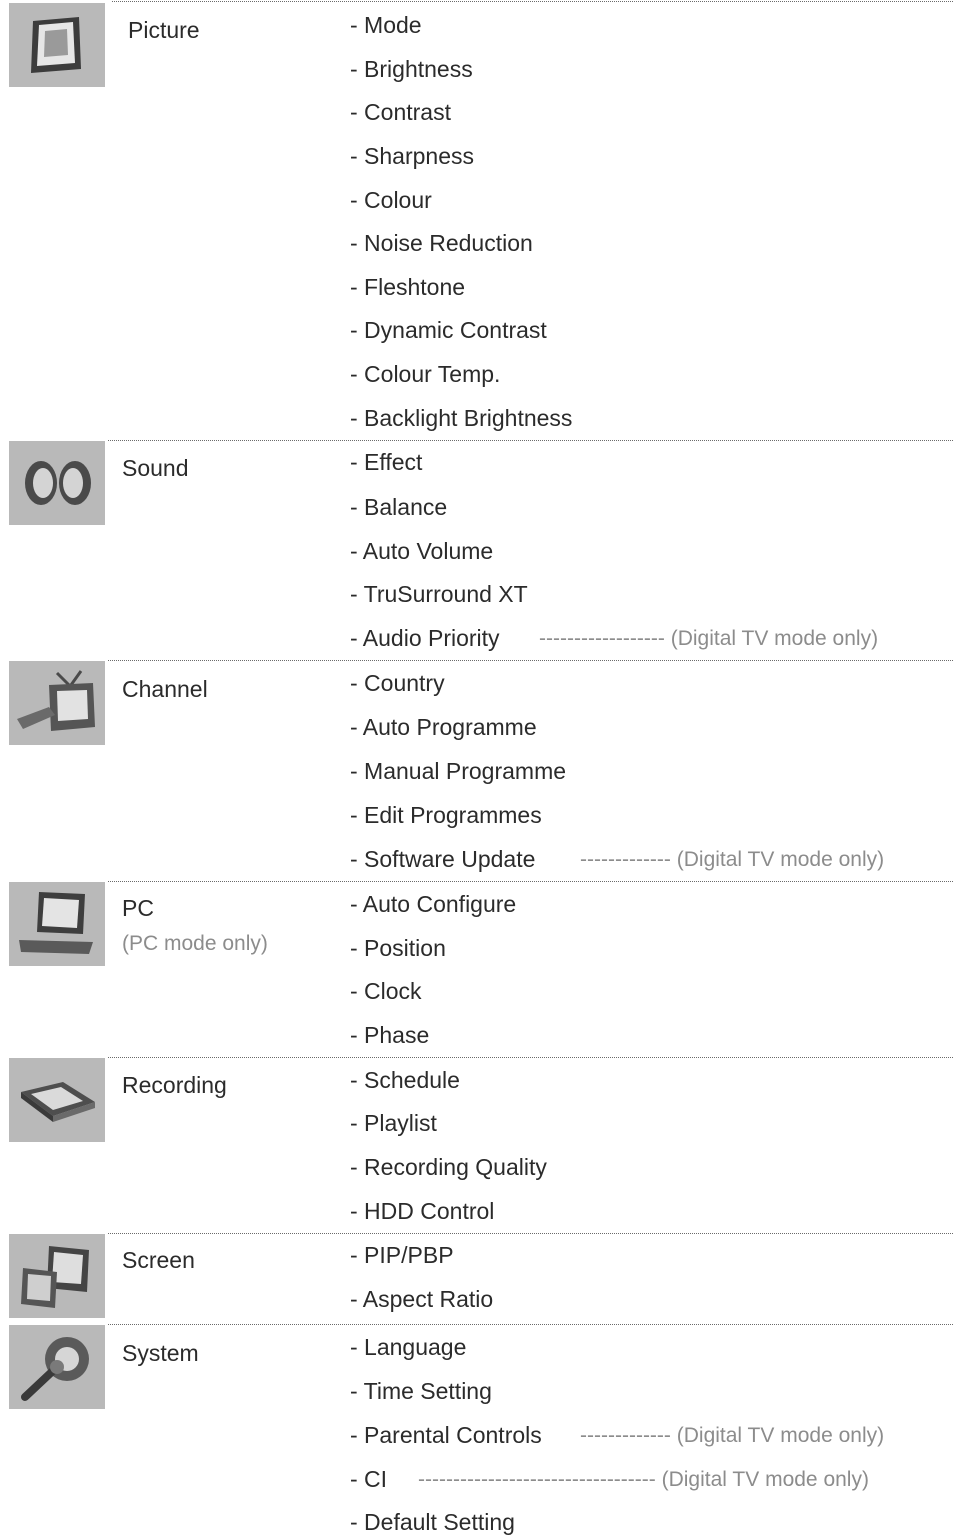 The height and width of the screenshot is (1535, 953). What do you see at coordinates (433, 904) in the screenshot?
I see `menu-item: - Auto Configure` at bounding box center [433, 904].